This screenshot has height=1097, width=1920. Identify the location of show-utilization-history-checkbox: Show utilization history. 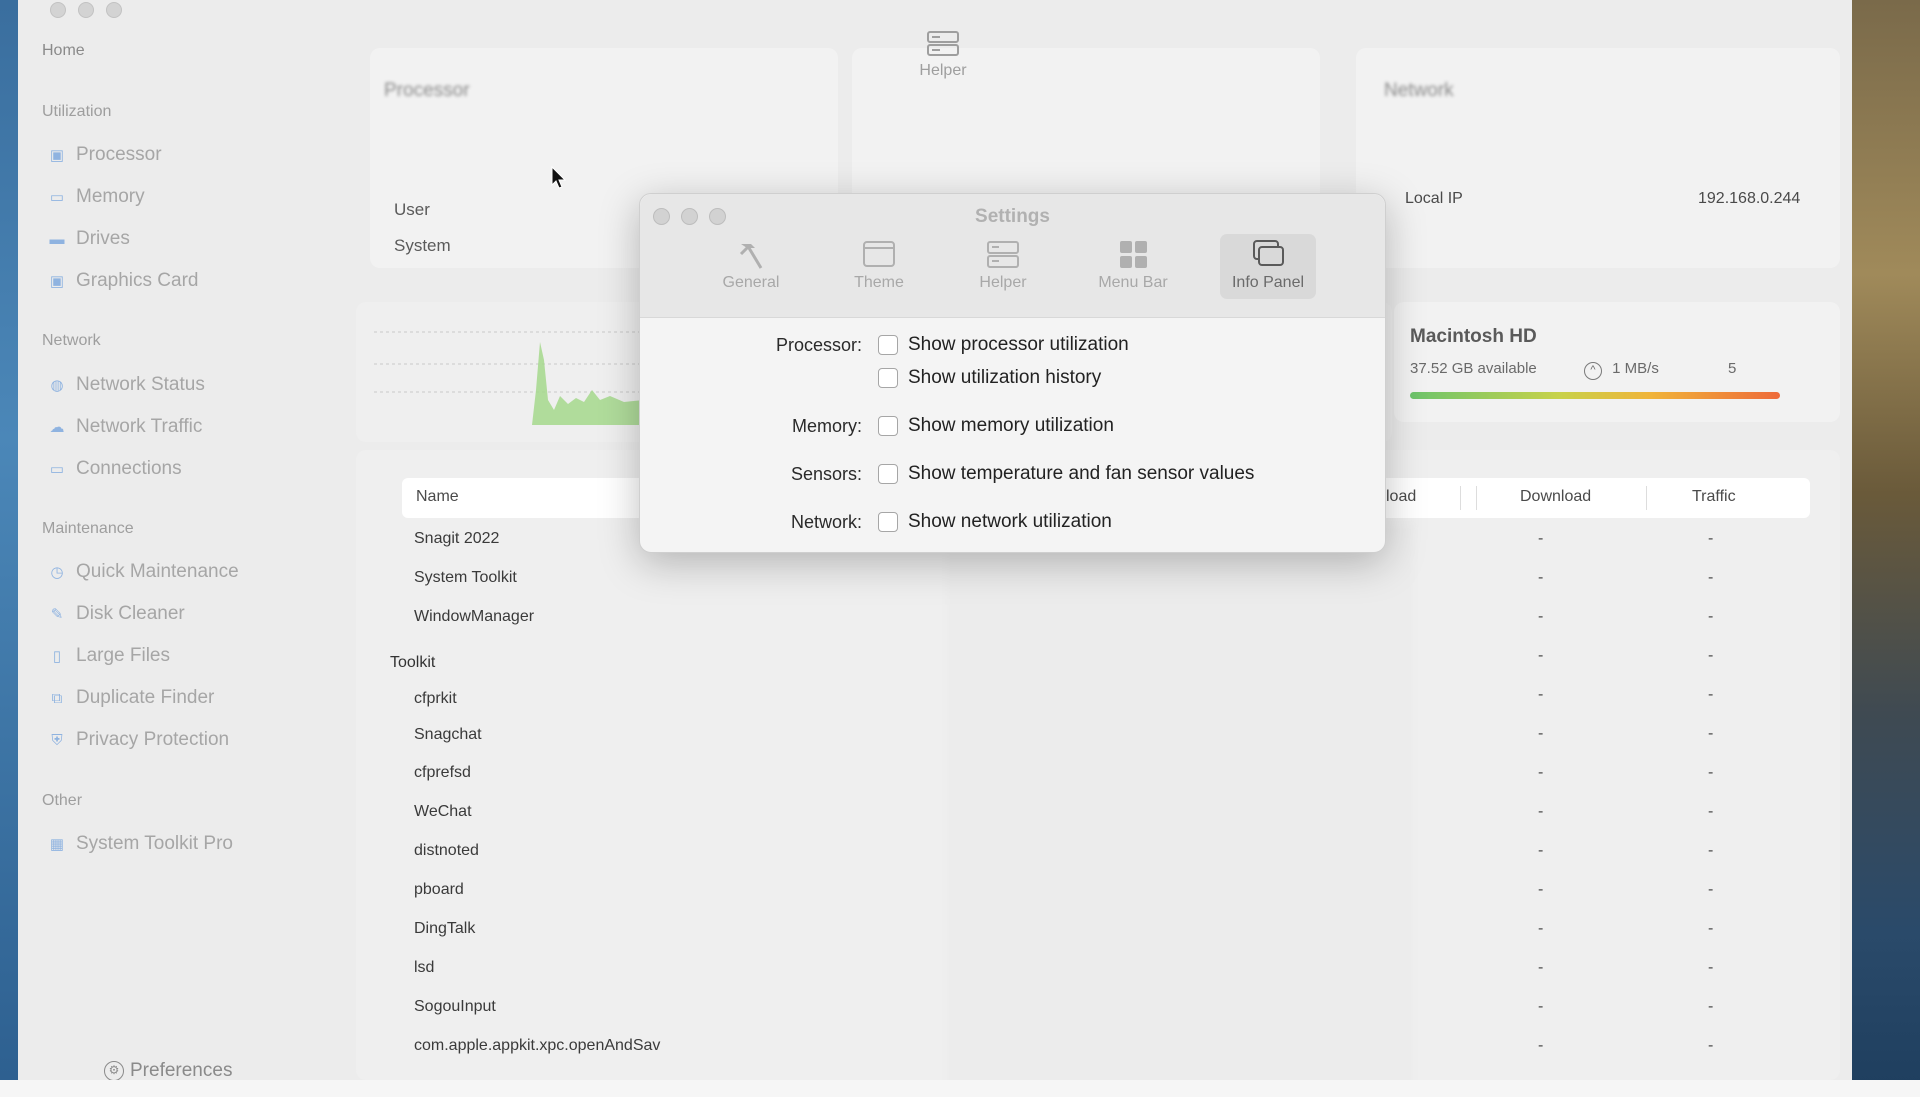
(989, 378).